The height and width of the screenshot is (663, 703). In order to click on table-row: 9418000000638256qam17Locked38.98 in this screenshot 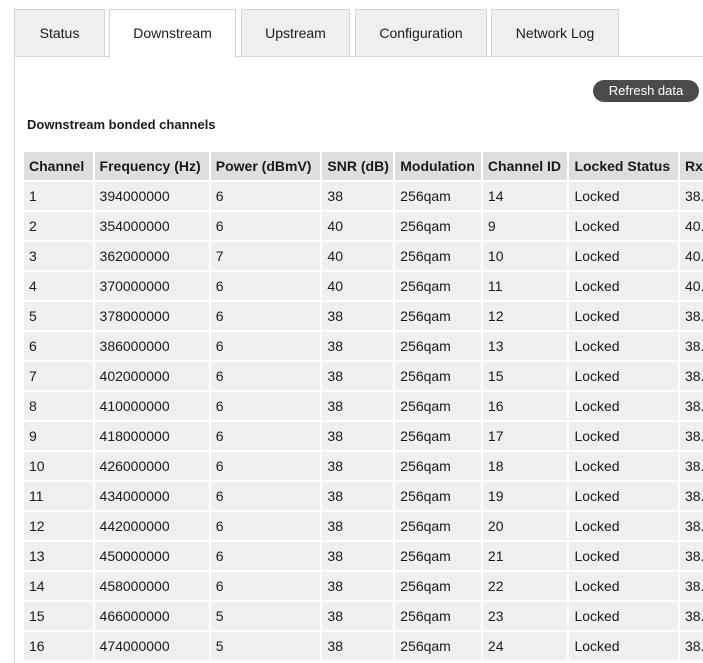, I will do `click(363, 436)`.